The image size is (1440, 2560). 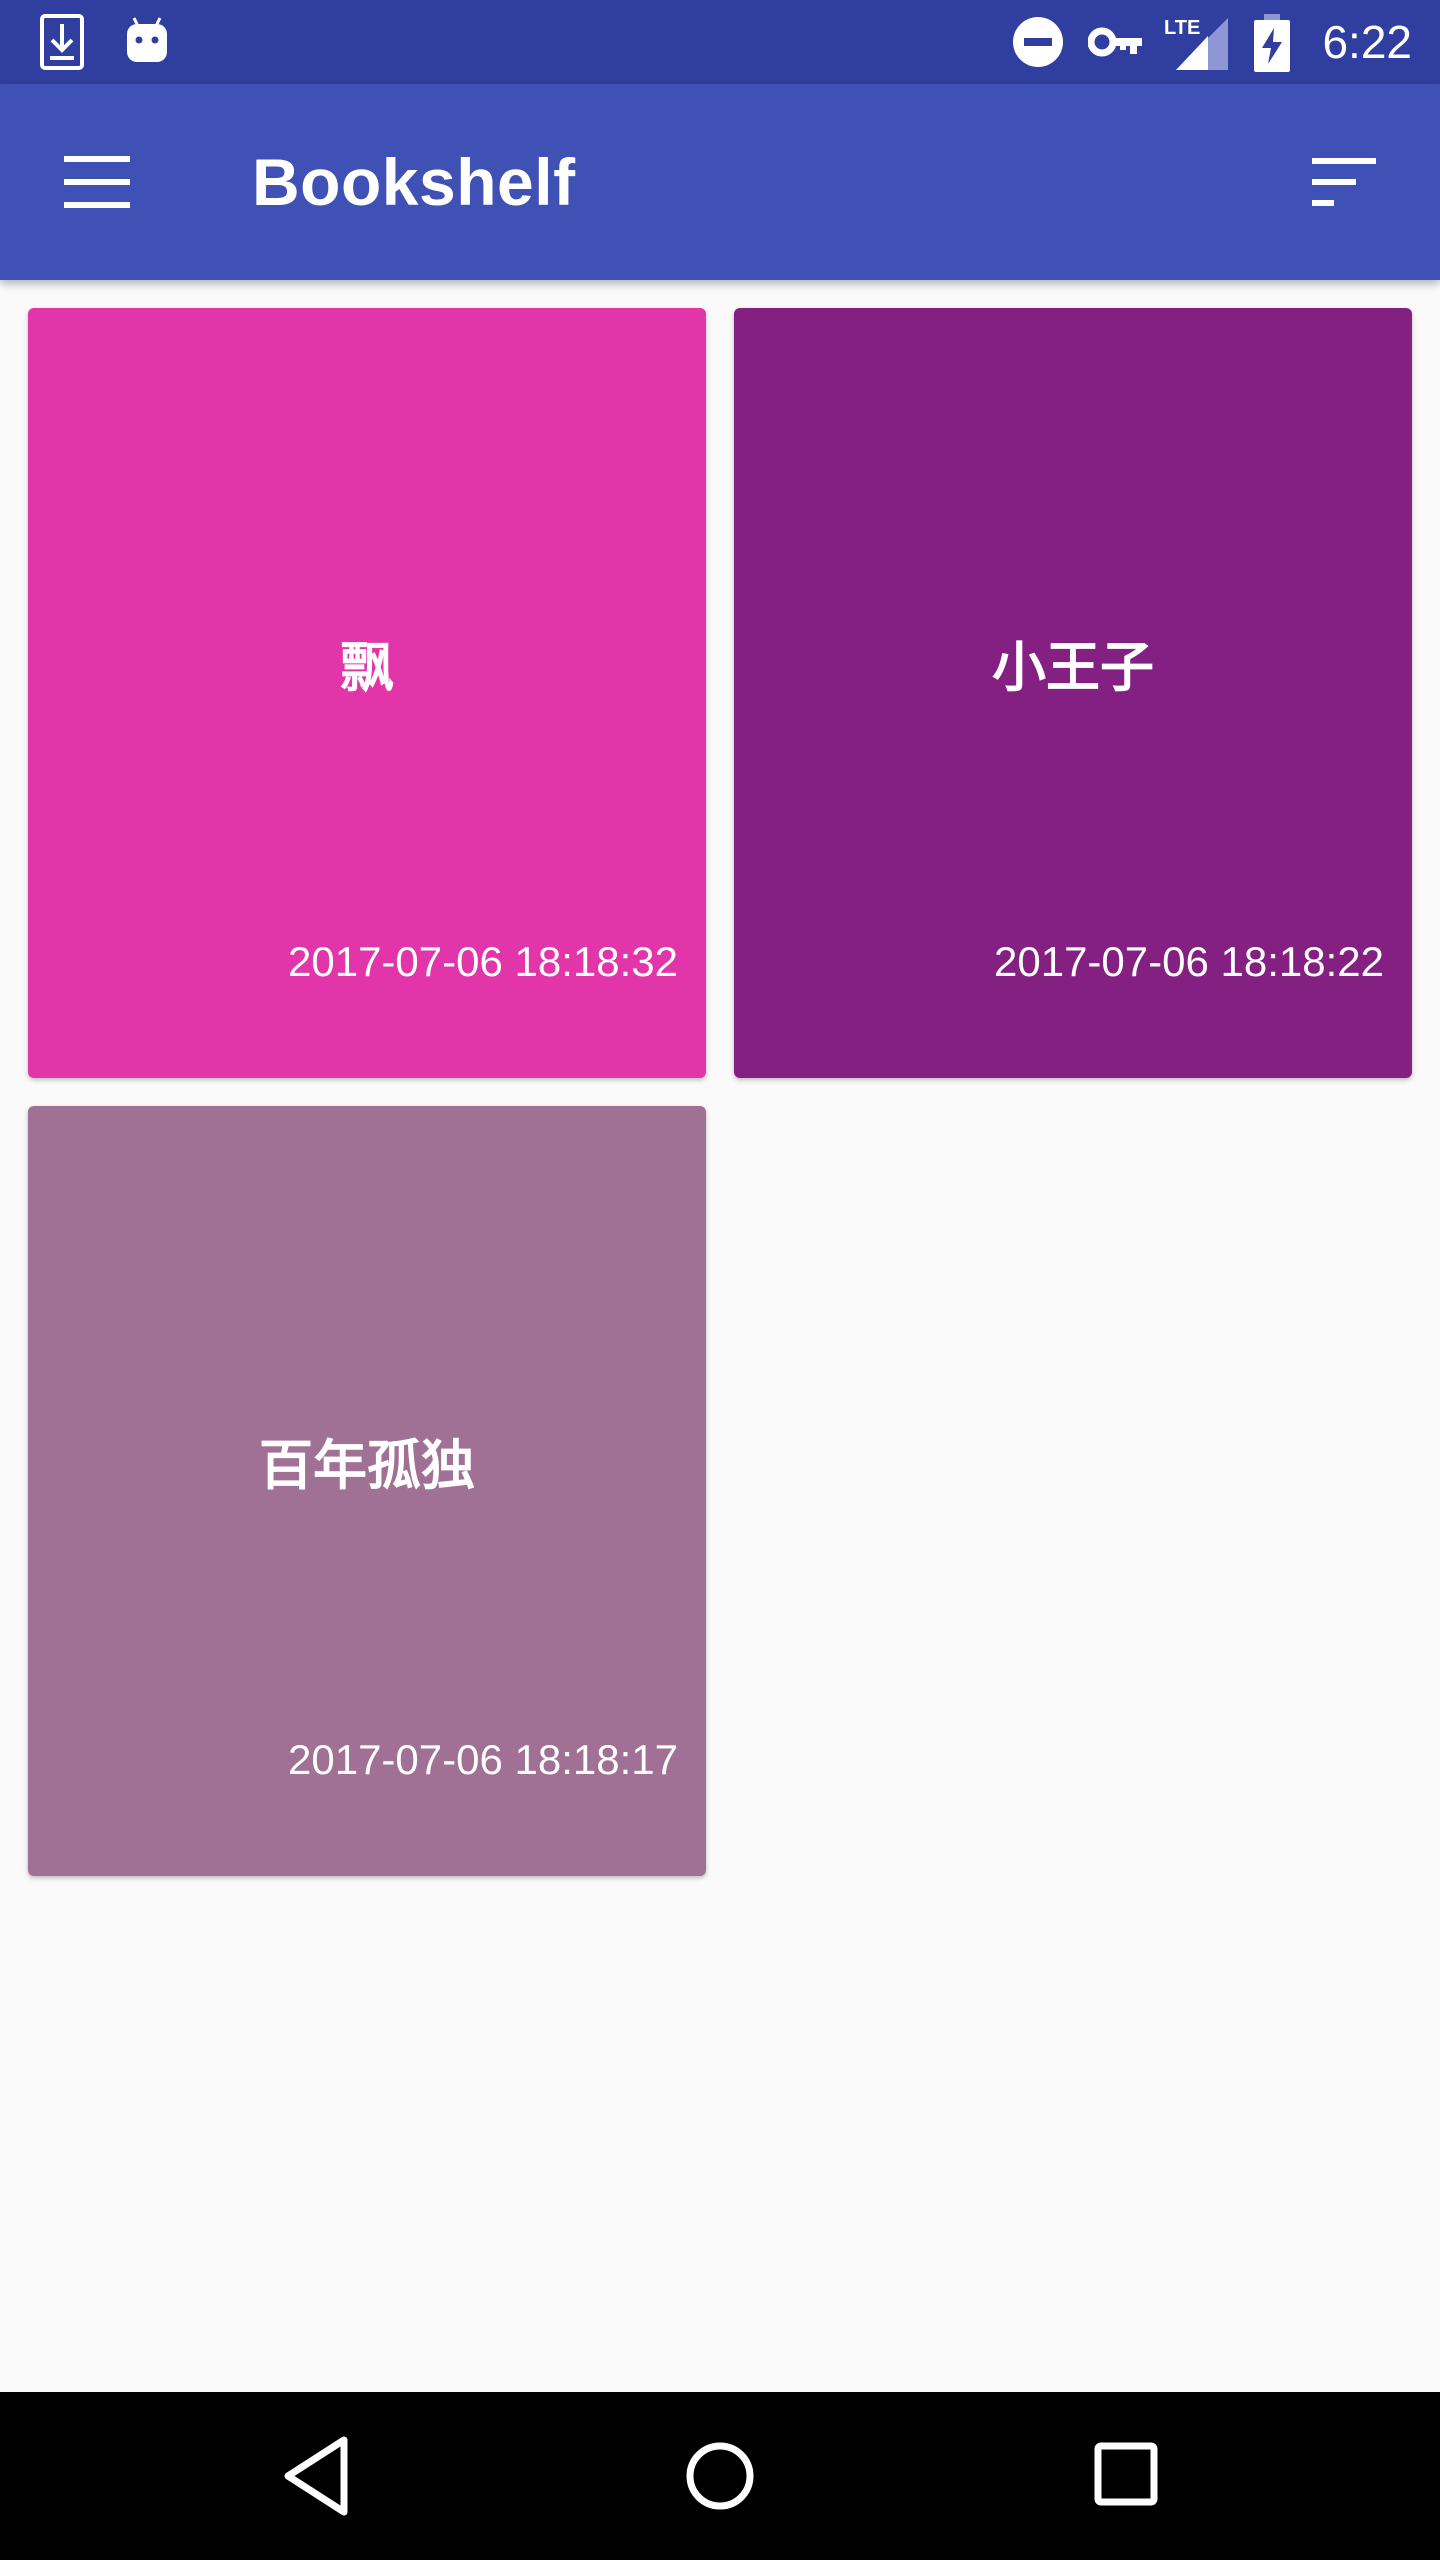 I want to click on book-date: 2017-07-06 18:18:32, so click(x=483, y=961).